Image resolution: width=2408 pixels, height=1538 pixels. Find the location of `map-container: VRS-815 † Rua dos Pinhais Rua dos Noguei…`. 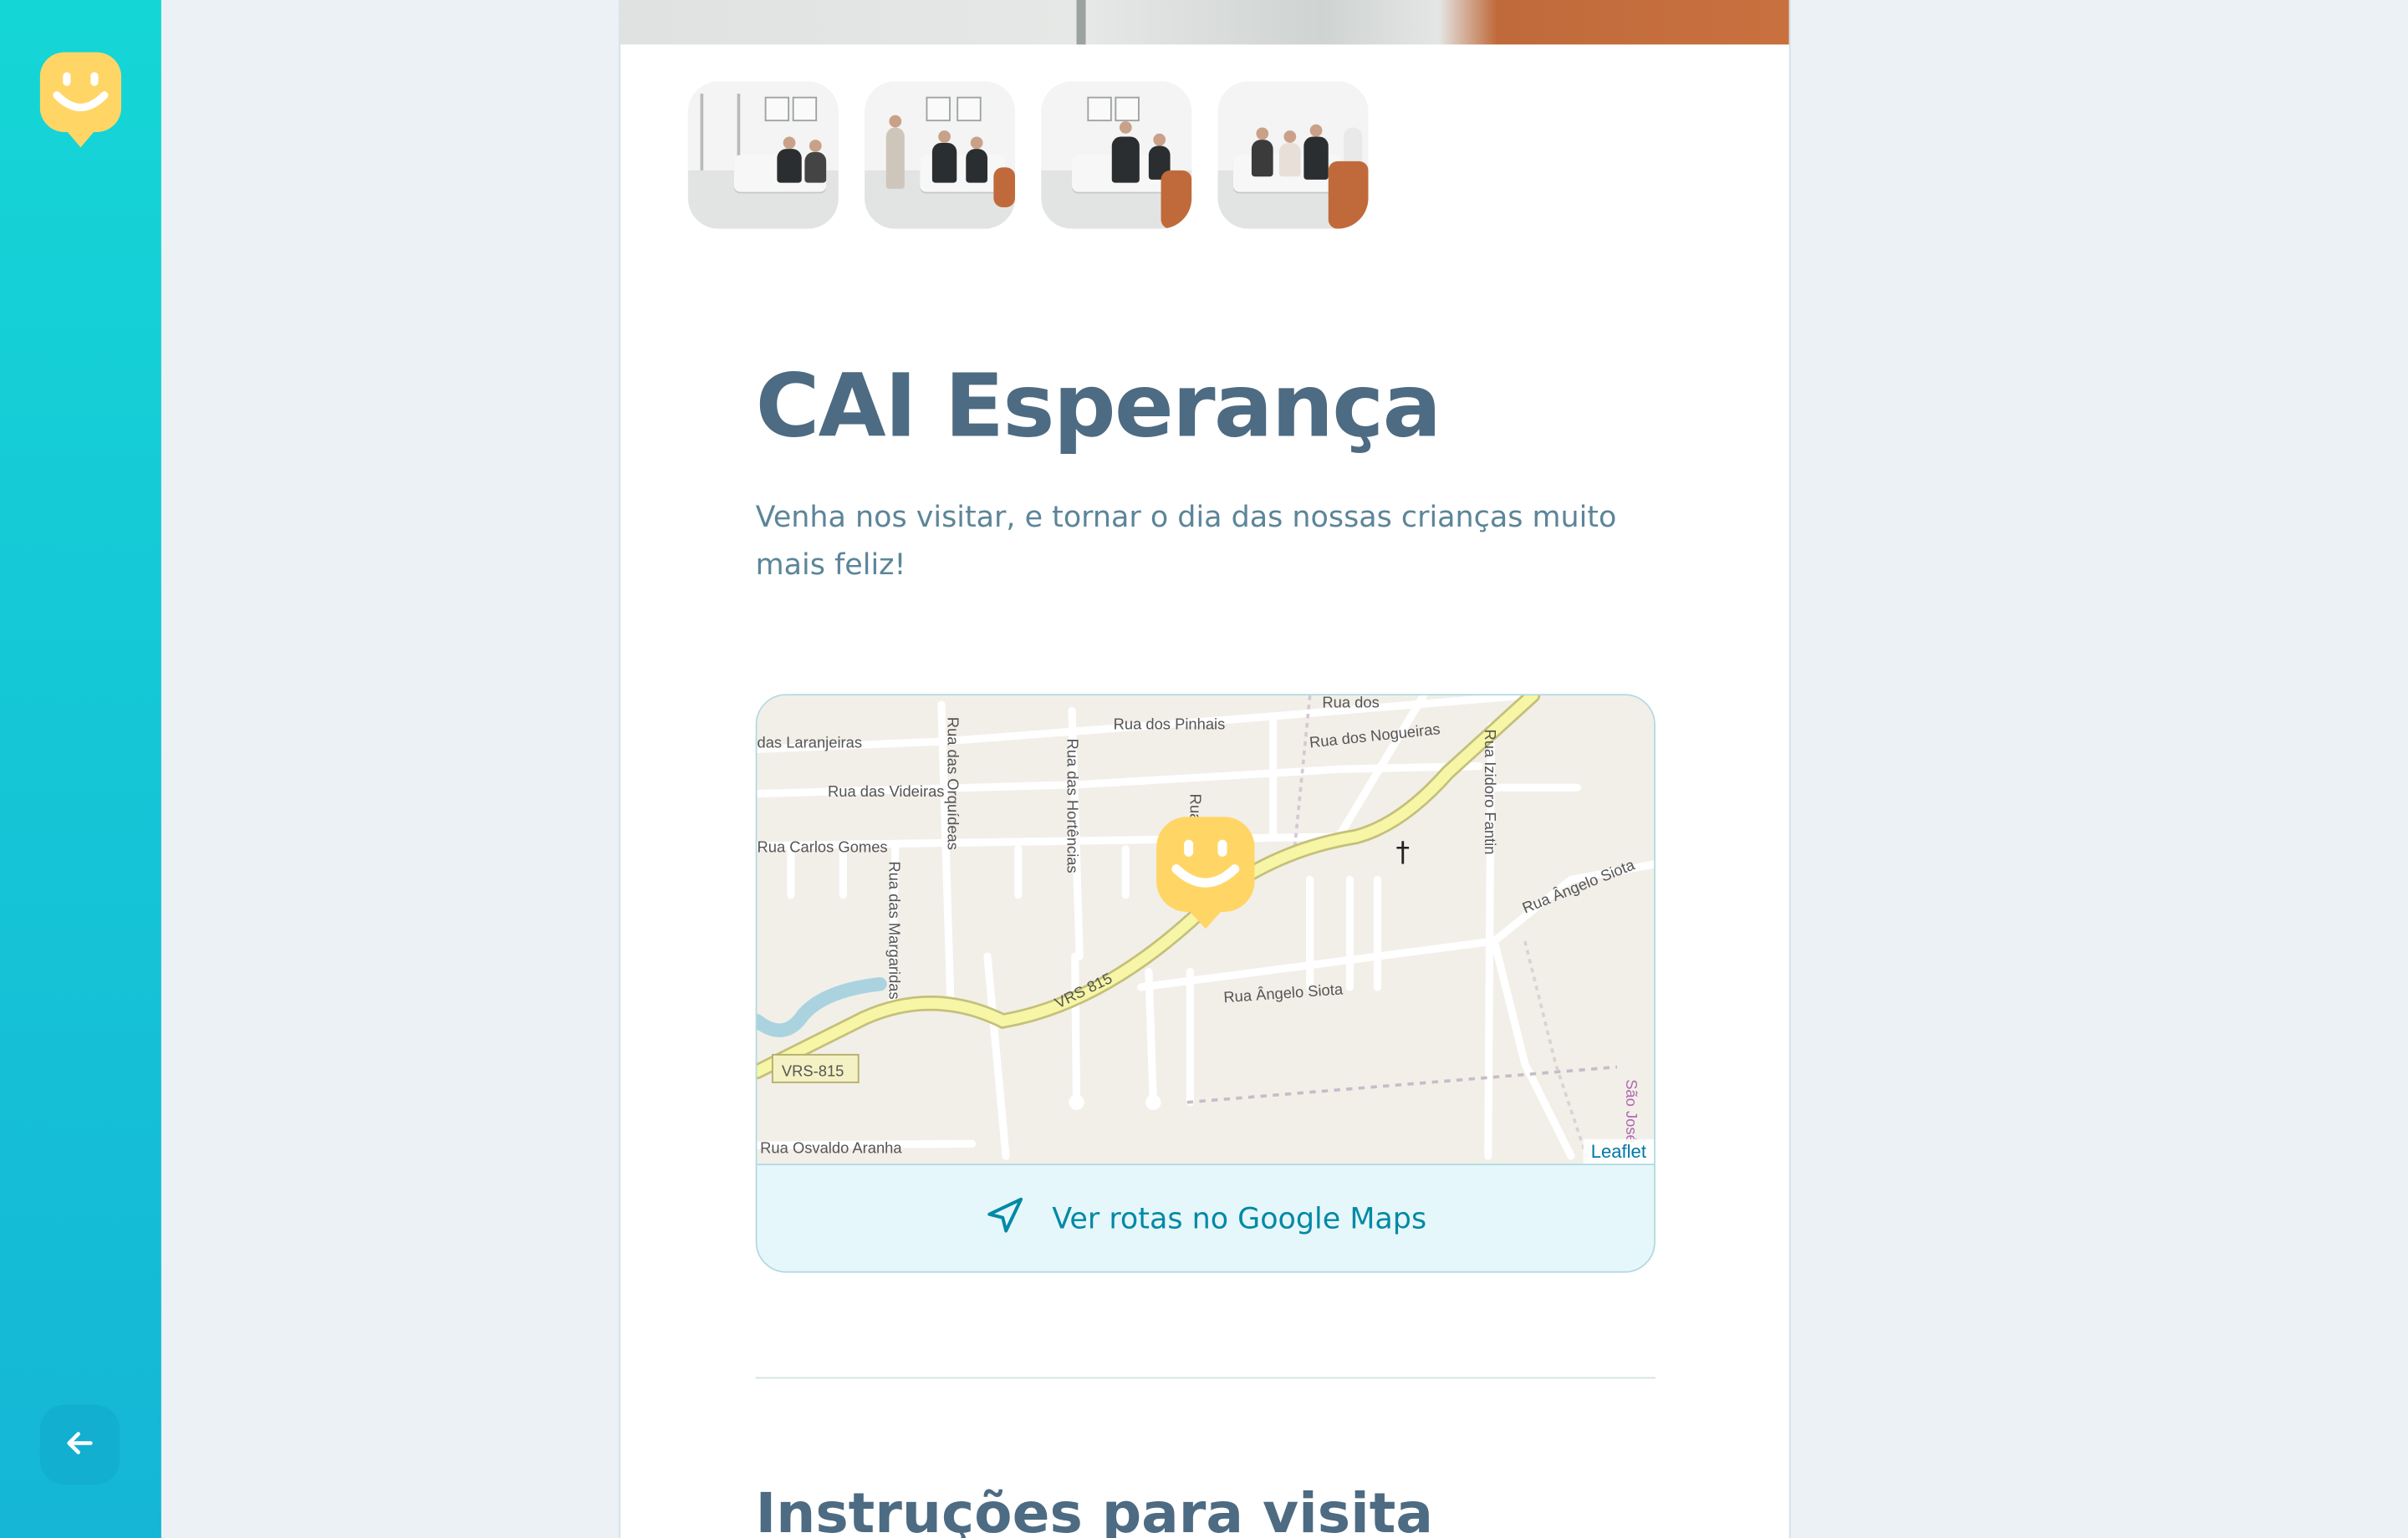

map-container: VRS-815 † Rua dos Pinhais Rua dos Noguei… is located at coordinates (1205, 983).